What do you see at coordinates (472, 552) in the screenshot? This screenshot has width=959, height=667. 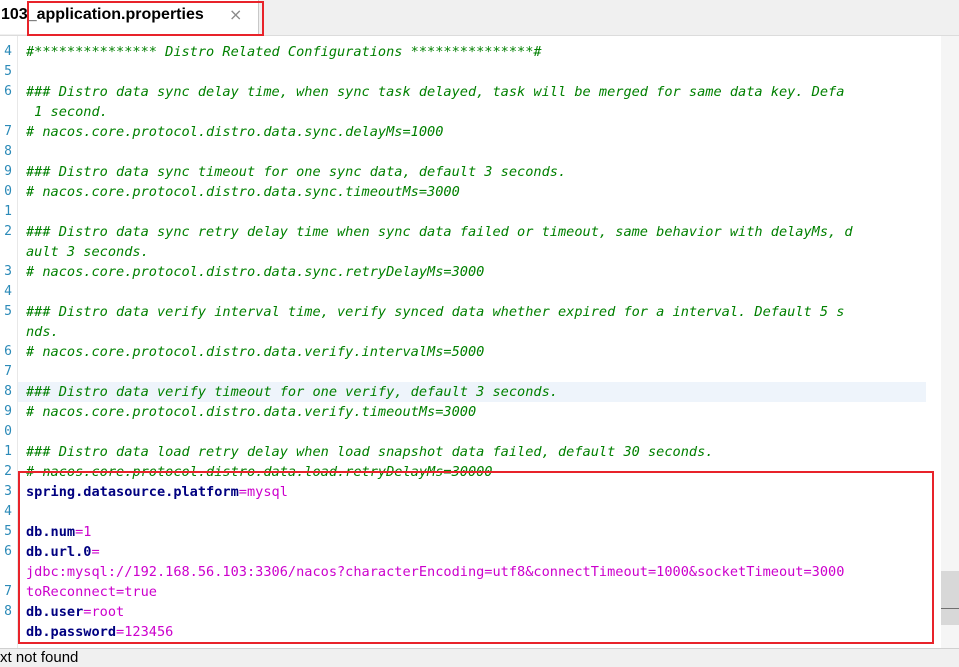 I see `code-line: db.url.0=` at bounding box center [472, 552].